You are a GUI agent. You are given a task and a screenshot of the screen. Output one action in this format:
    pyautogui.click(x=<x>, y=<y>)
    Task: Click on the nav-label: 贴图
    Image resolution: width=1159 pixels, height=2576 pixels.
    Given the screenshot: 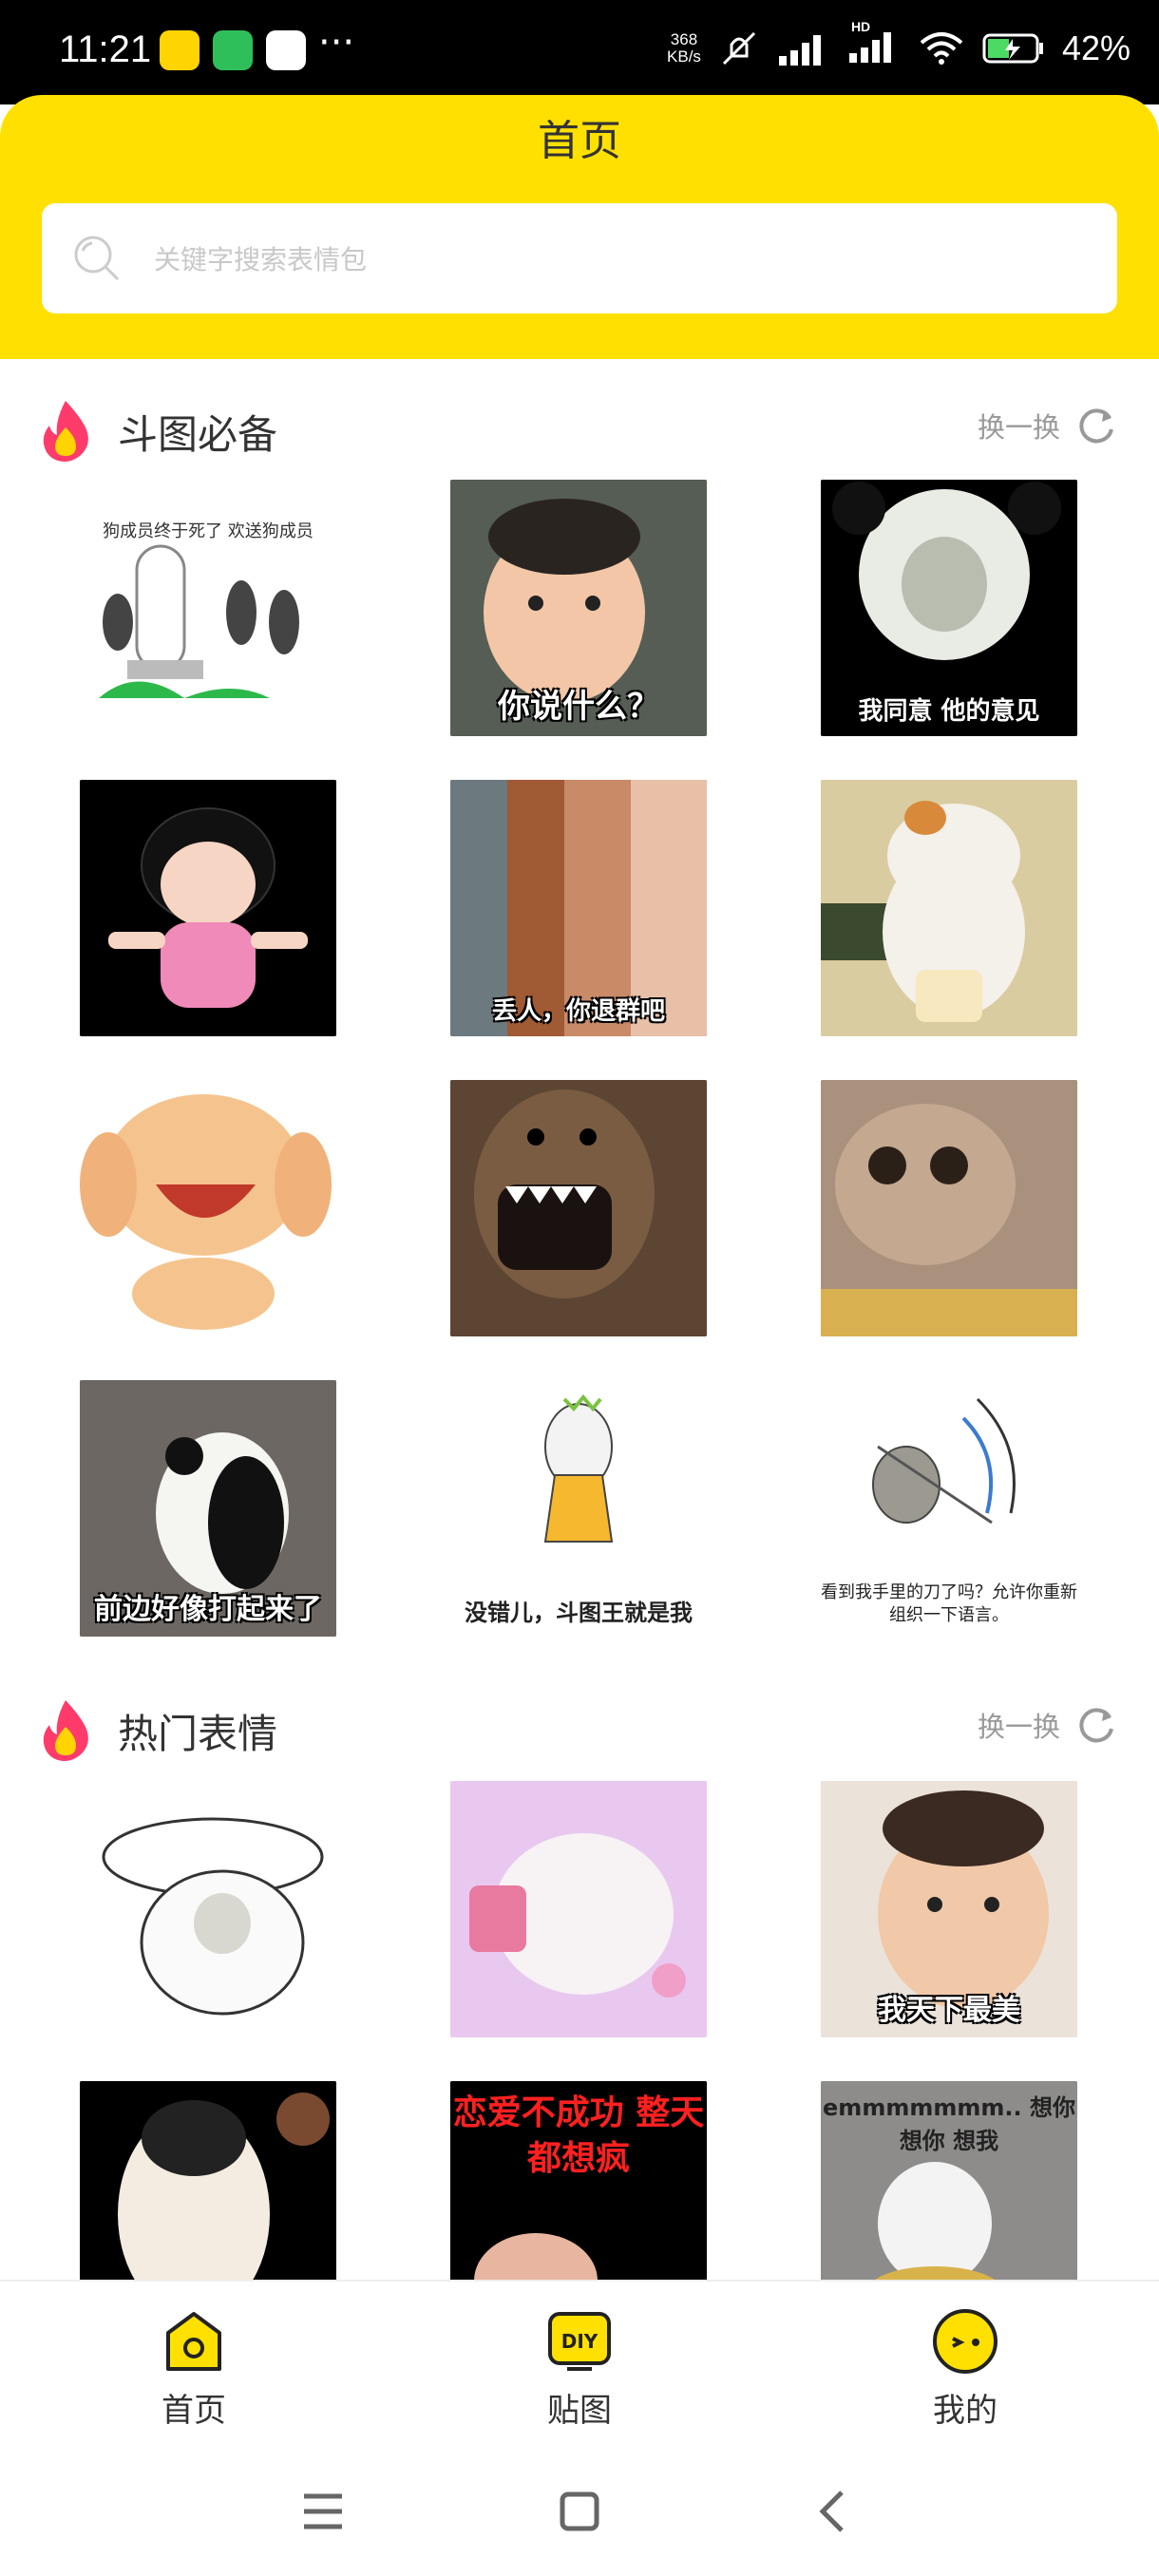 What is the action you would take?
    pyautogui.click(x=579, y=2411)
    